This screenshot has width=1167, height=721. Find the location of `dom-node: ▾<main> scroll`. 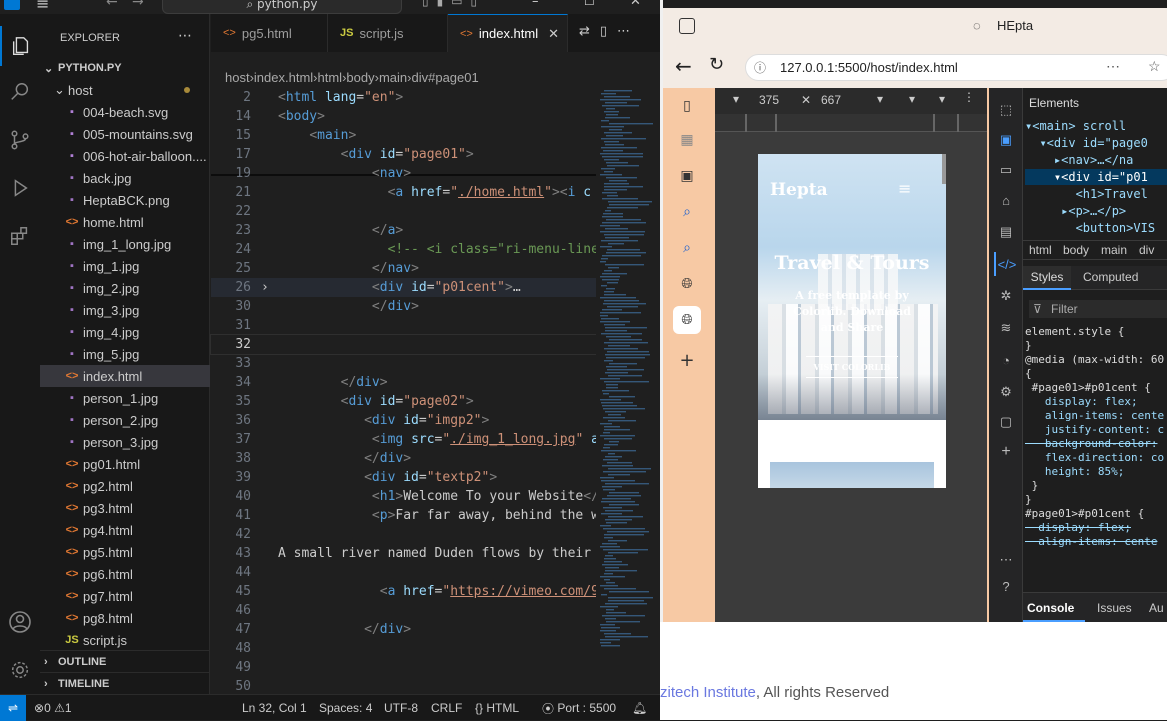

dom-node: ▾<main> scroll is located at coordinates (1096, 126).